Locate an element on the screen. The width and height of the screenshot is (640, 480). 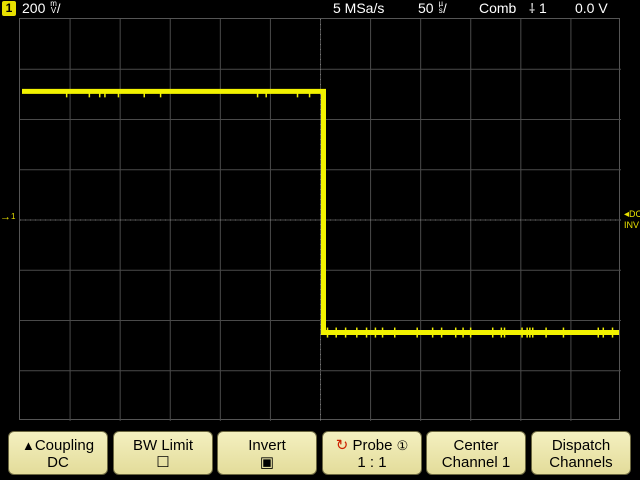
up-triangle-icon: ▲ is located at coordinates (28, 445).